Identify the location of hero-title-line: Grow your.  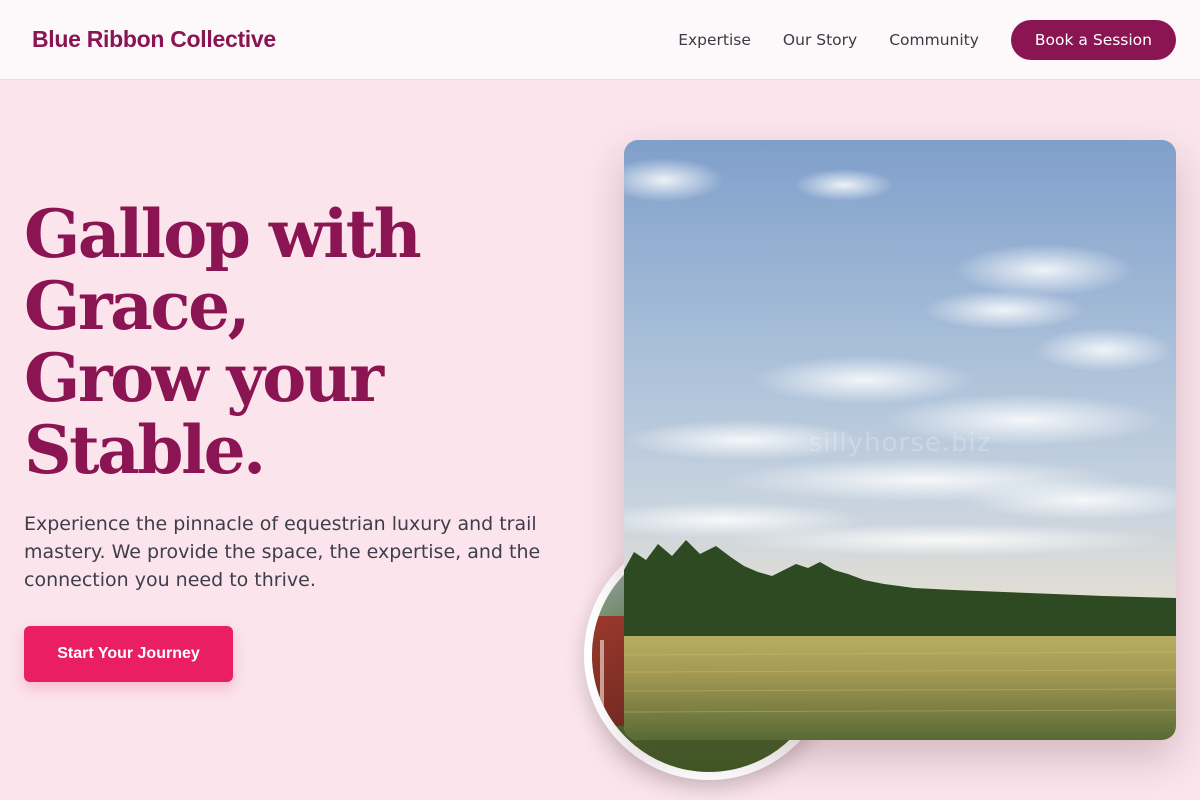
(204, 378).